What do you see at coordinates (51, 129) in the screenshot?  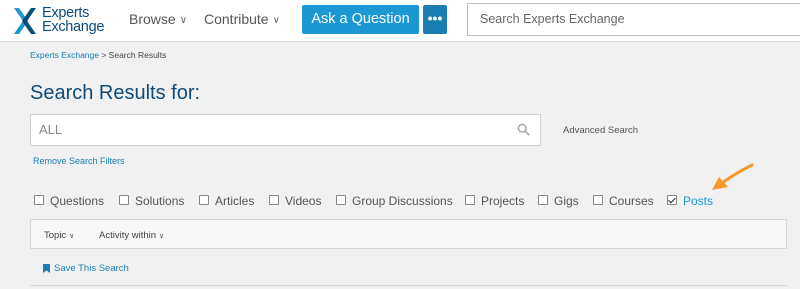 I see `search-query-value: ALL` at bounding box center [51, 129].